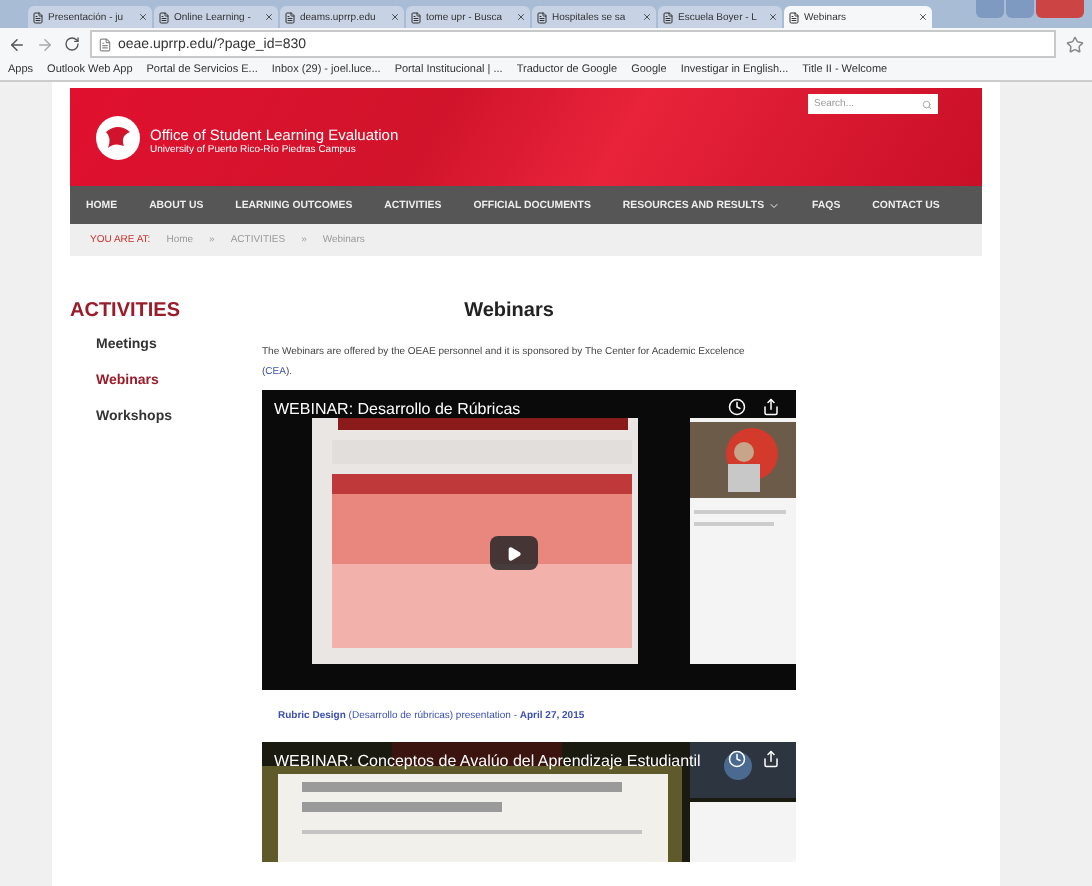  I want to click on video-player: WEBINAR: Conceptos de Avalúo del Aprendizaje Estudiantil, so click(529, 802).